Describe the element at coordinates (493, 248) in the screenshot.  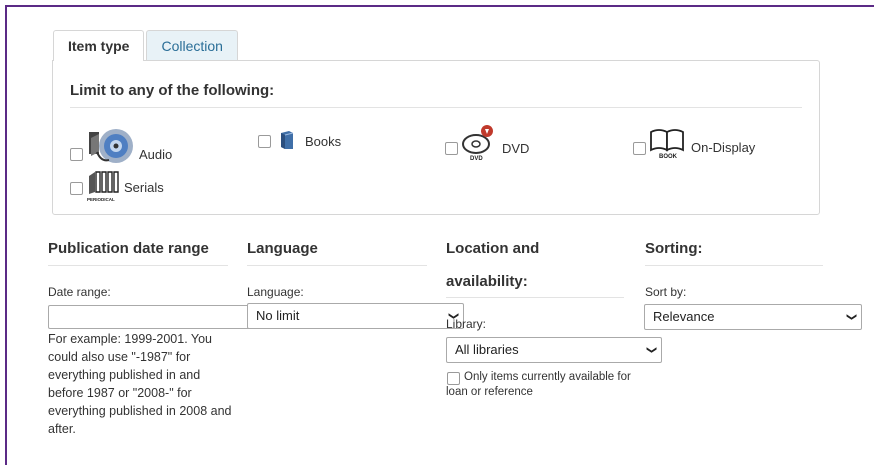
I see `location-heading: Location and` at that location.